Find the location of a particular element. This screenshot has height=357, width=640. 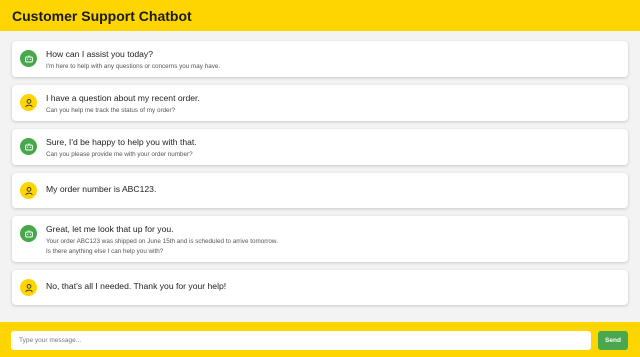

message-title: My order number is ABC123. is located at coordinates (101, 189).